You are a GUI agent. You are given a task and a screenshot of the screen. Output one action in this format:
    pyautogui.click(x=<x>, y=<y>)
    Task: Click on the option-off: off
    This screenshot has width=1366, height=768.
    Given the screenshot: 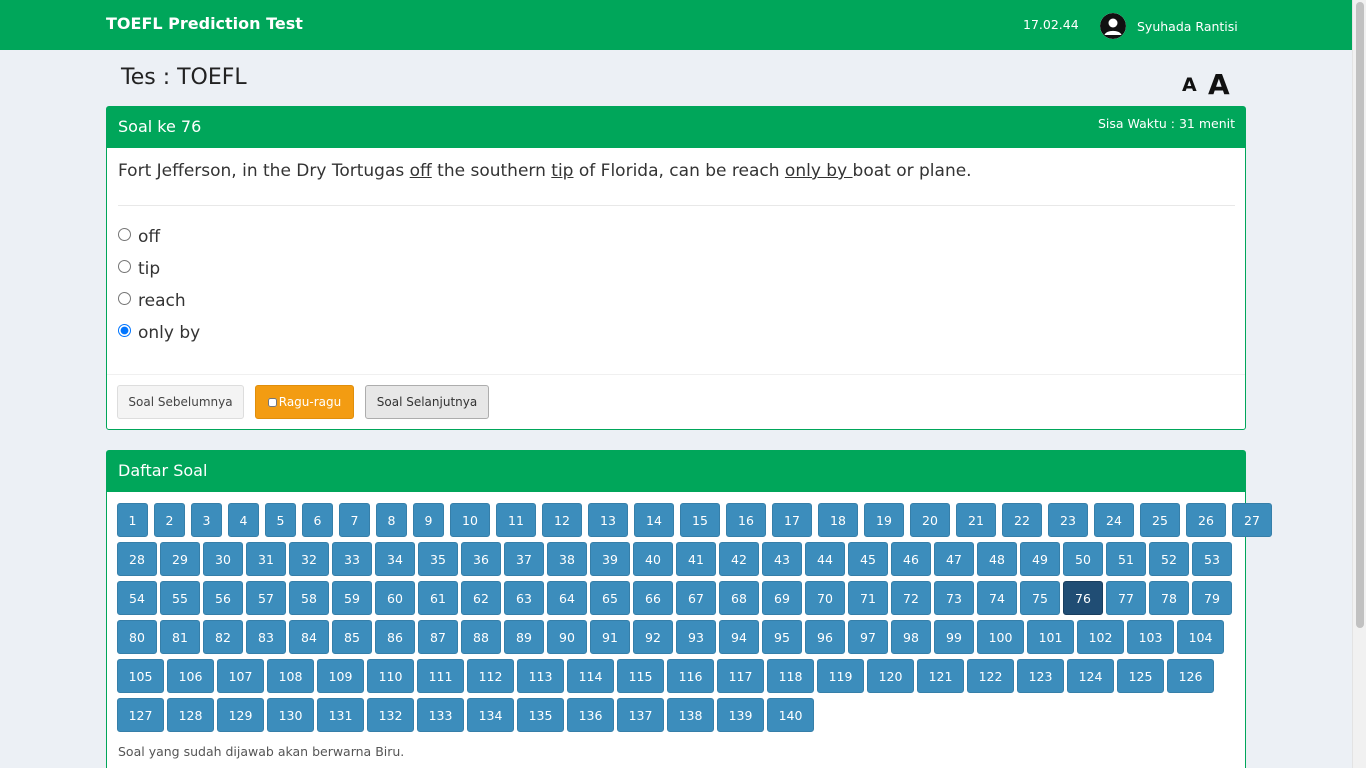 What is the action you would take?
    pyautogui.click(x=139, y=237)
    